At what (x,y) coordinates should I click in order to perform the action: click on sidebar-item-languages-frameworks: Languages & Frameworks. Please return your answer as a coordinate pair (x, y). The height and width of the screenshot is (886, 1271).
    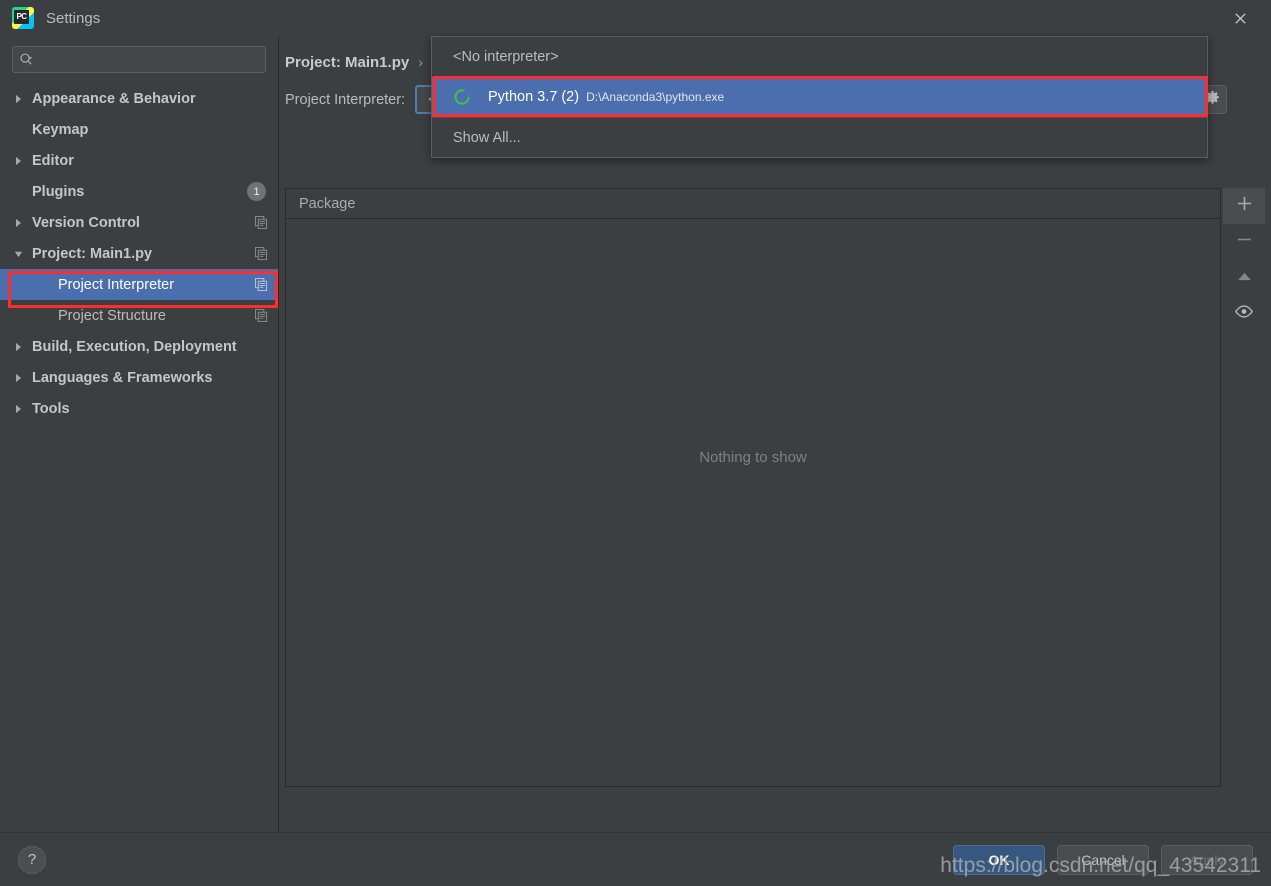
    Looking at the image, I should click on (139, 377).